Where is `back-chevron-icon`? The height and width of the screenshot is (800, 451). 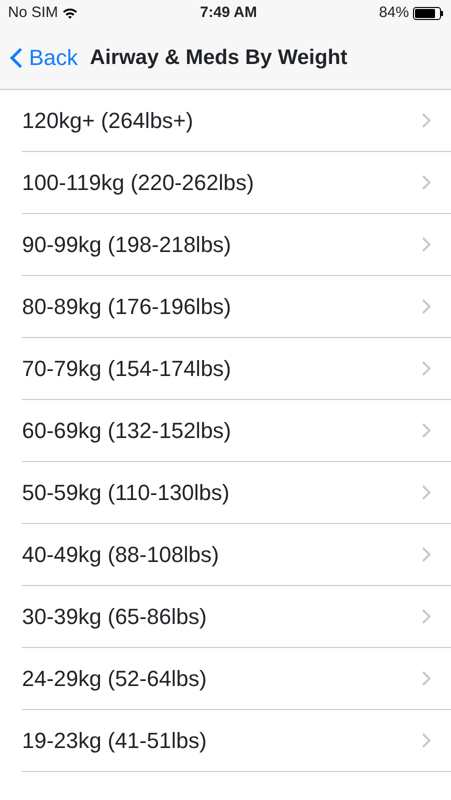
back-chevron-icon is located at coordinates (16, 57).